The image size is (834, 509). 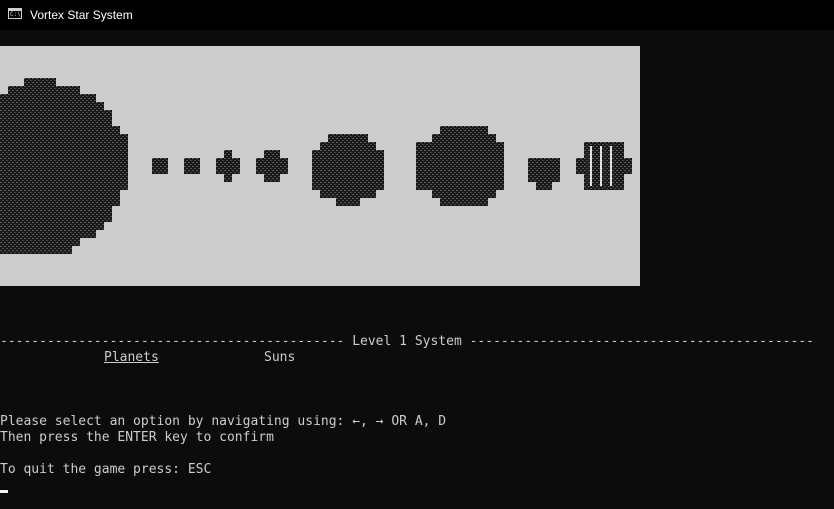 What do you see at coordinates (131, 358) in the screenshot?
I see `menu-option-planets: Planets` at bounding box center [131, 358].